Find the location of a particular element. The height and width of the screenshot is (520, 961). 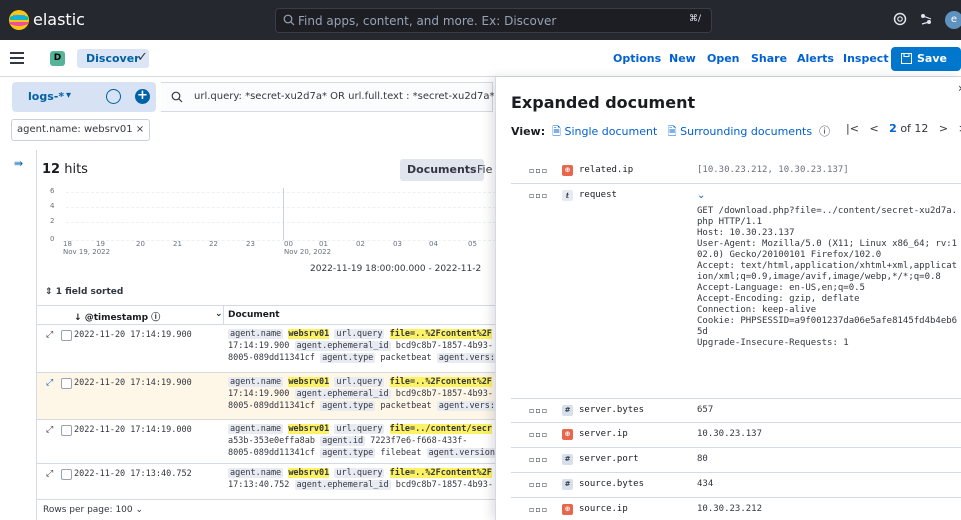

documents-tab: Documents is located at coordinates (442, 170).